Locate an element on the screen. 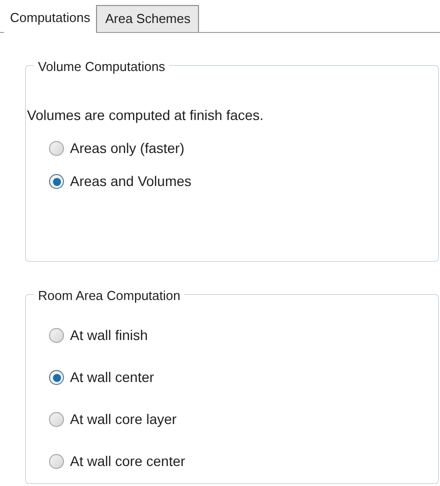  radio-label: At wall core center is located at coordinates (128, 461).